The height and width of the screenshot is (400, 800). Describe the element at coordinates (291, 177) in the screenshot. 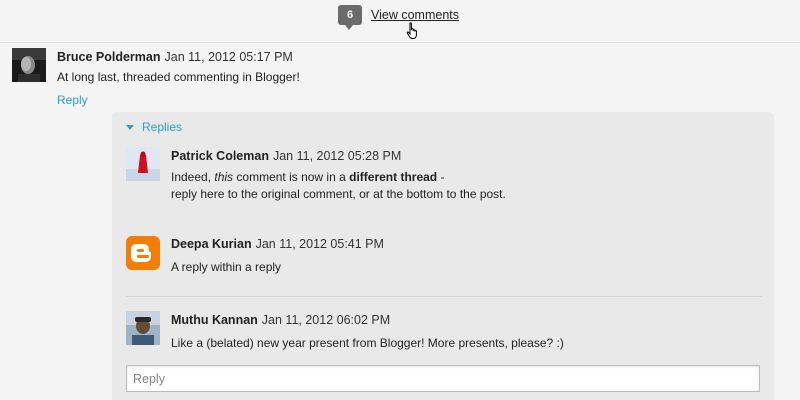

I see `text-segment: comment is now in a` at that location.